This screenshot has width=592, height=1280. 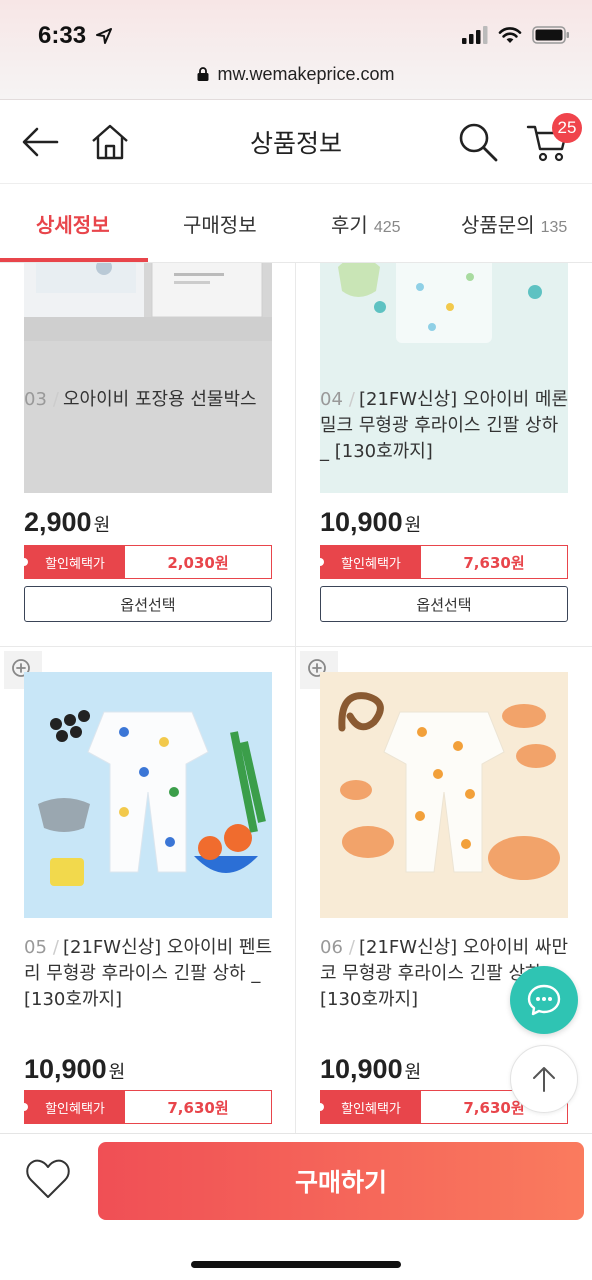 I want to click on price-value: 2,900, so click(x=58, y=522).